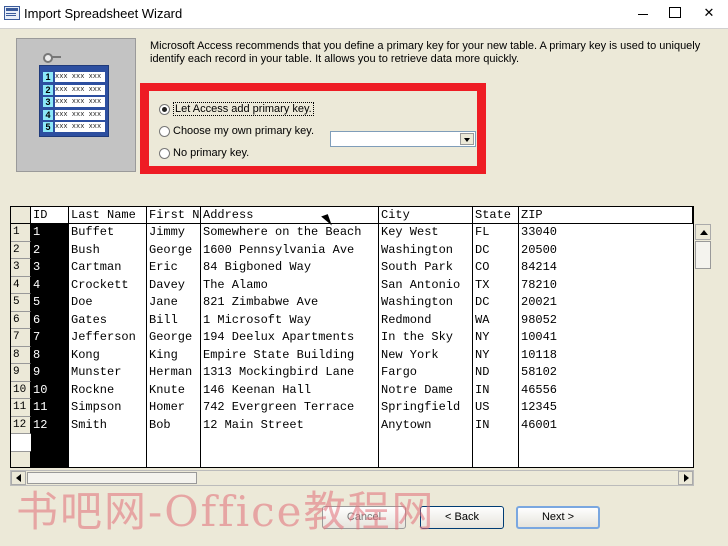  What do you see at coordinates (85, 249) in the screenshot?
I see `table-cell: Bush` at bounding box center [85, 249].